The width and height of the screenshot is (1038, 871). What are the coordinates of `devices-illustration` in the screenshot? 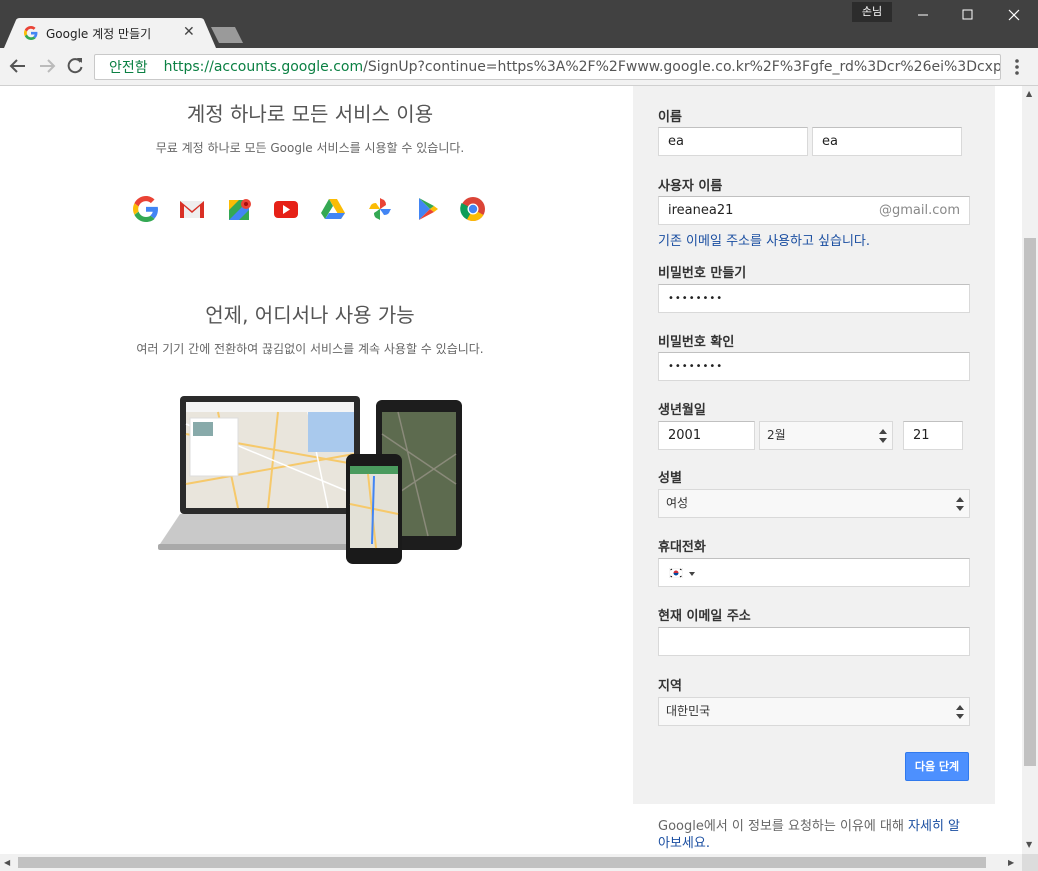 It's located at (310, 480).